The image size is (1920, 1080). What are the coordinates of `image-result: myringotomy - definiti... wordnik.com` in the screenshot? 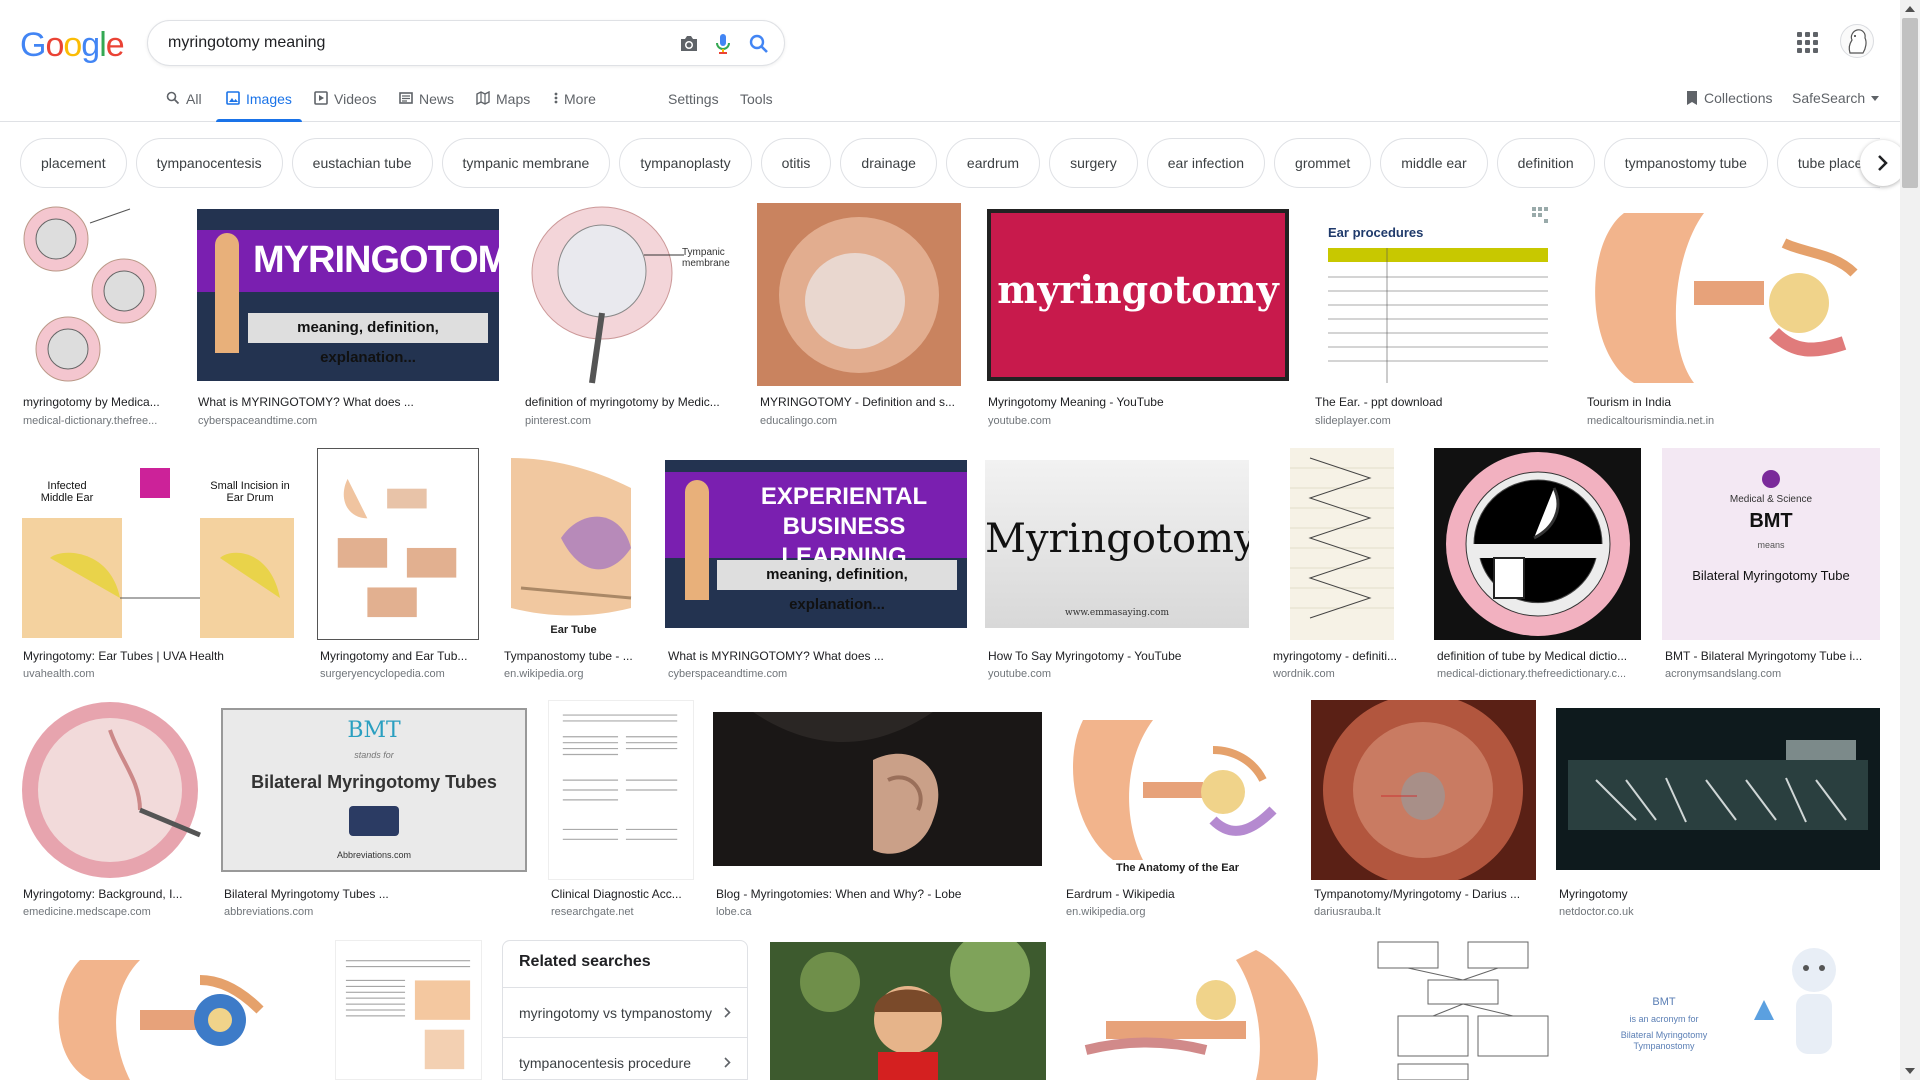 It's located at (1342, 564).